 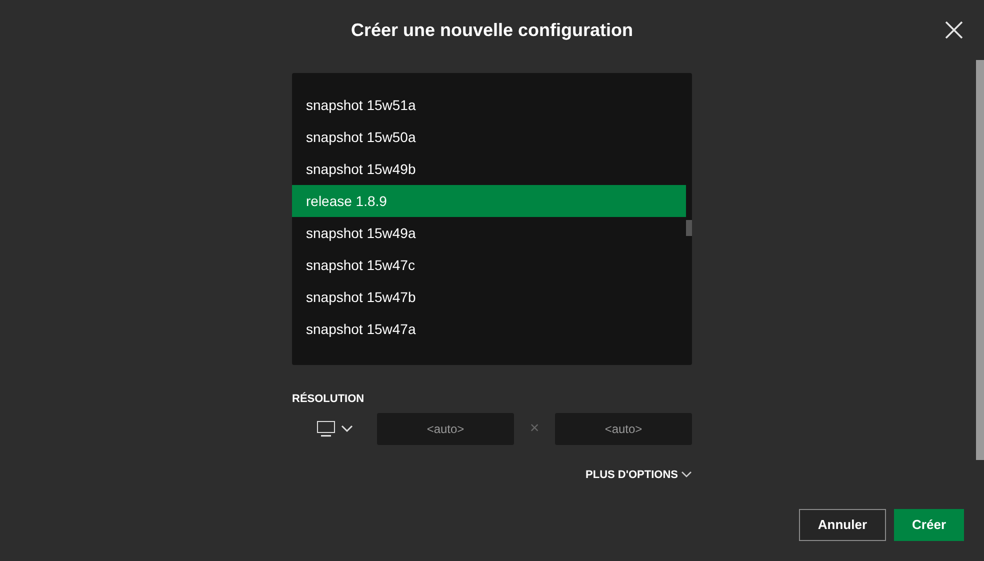 I want to click on close-button, so click(x=954, y=30).